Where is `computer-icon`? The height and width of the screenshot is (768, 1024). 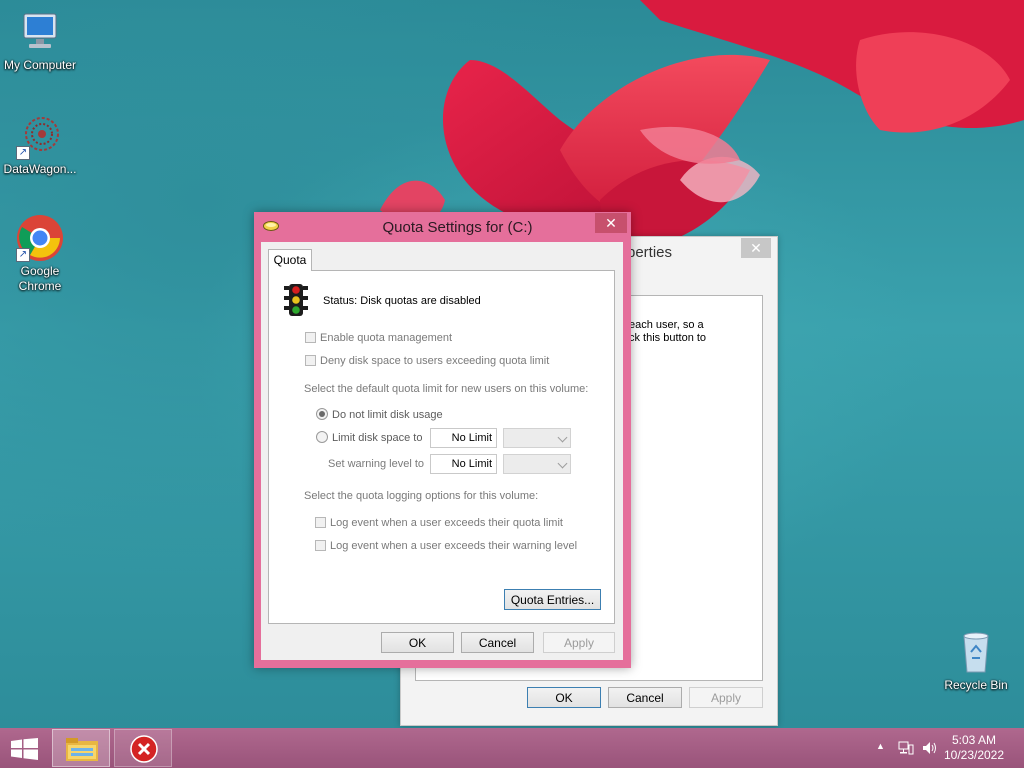
computer-icon is located at coordinates (40, 32).